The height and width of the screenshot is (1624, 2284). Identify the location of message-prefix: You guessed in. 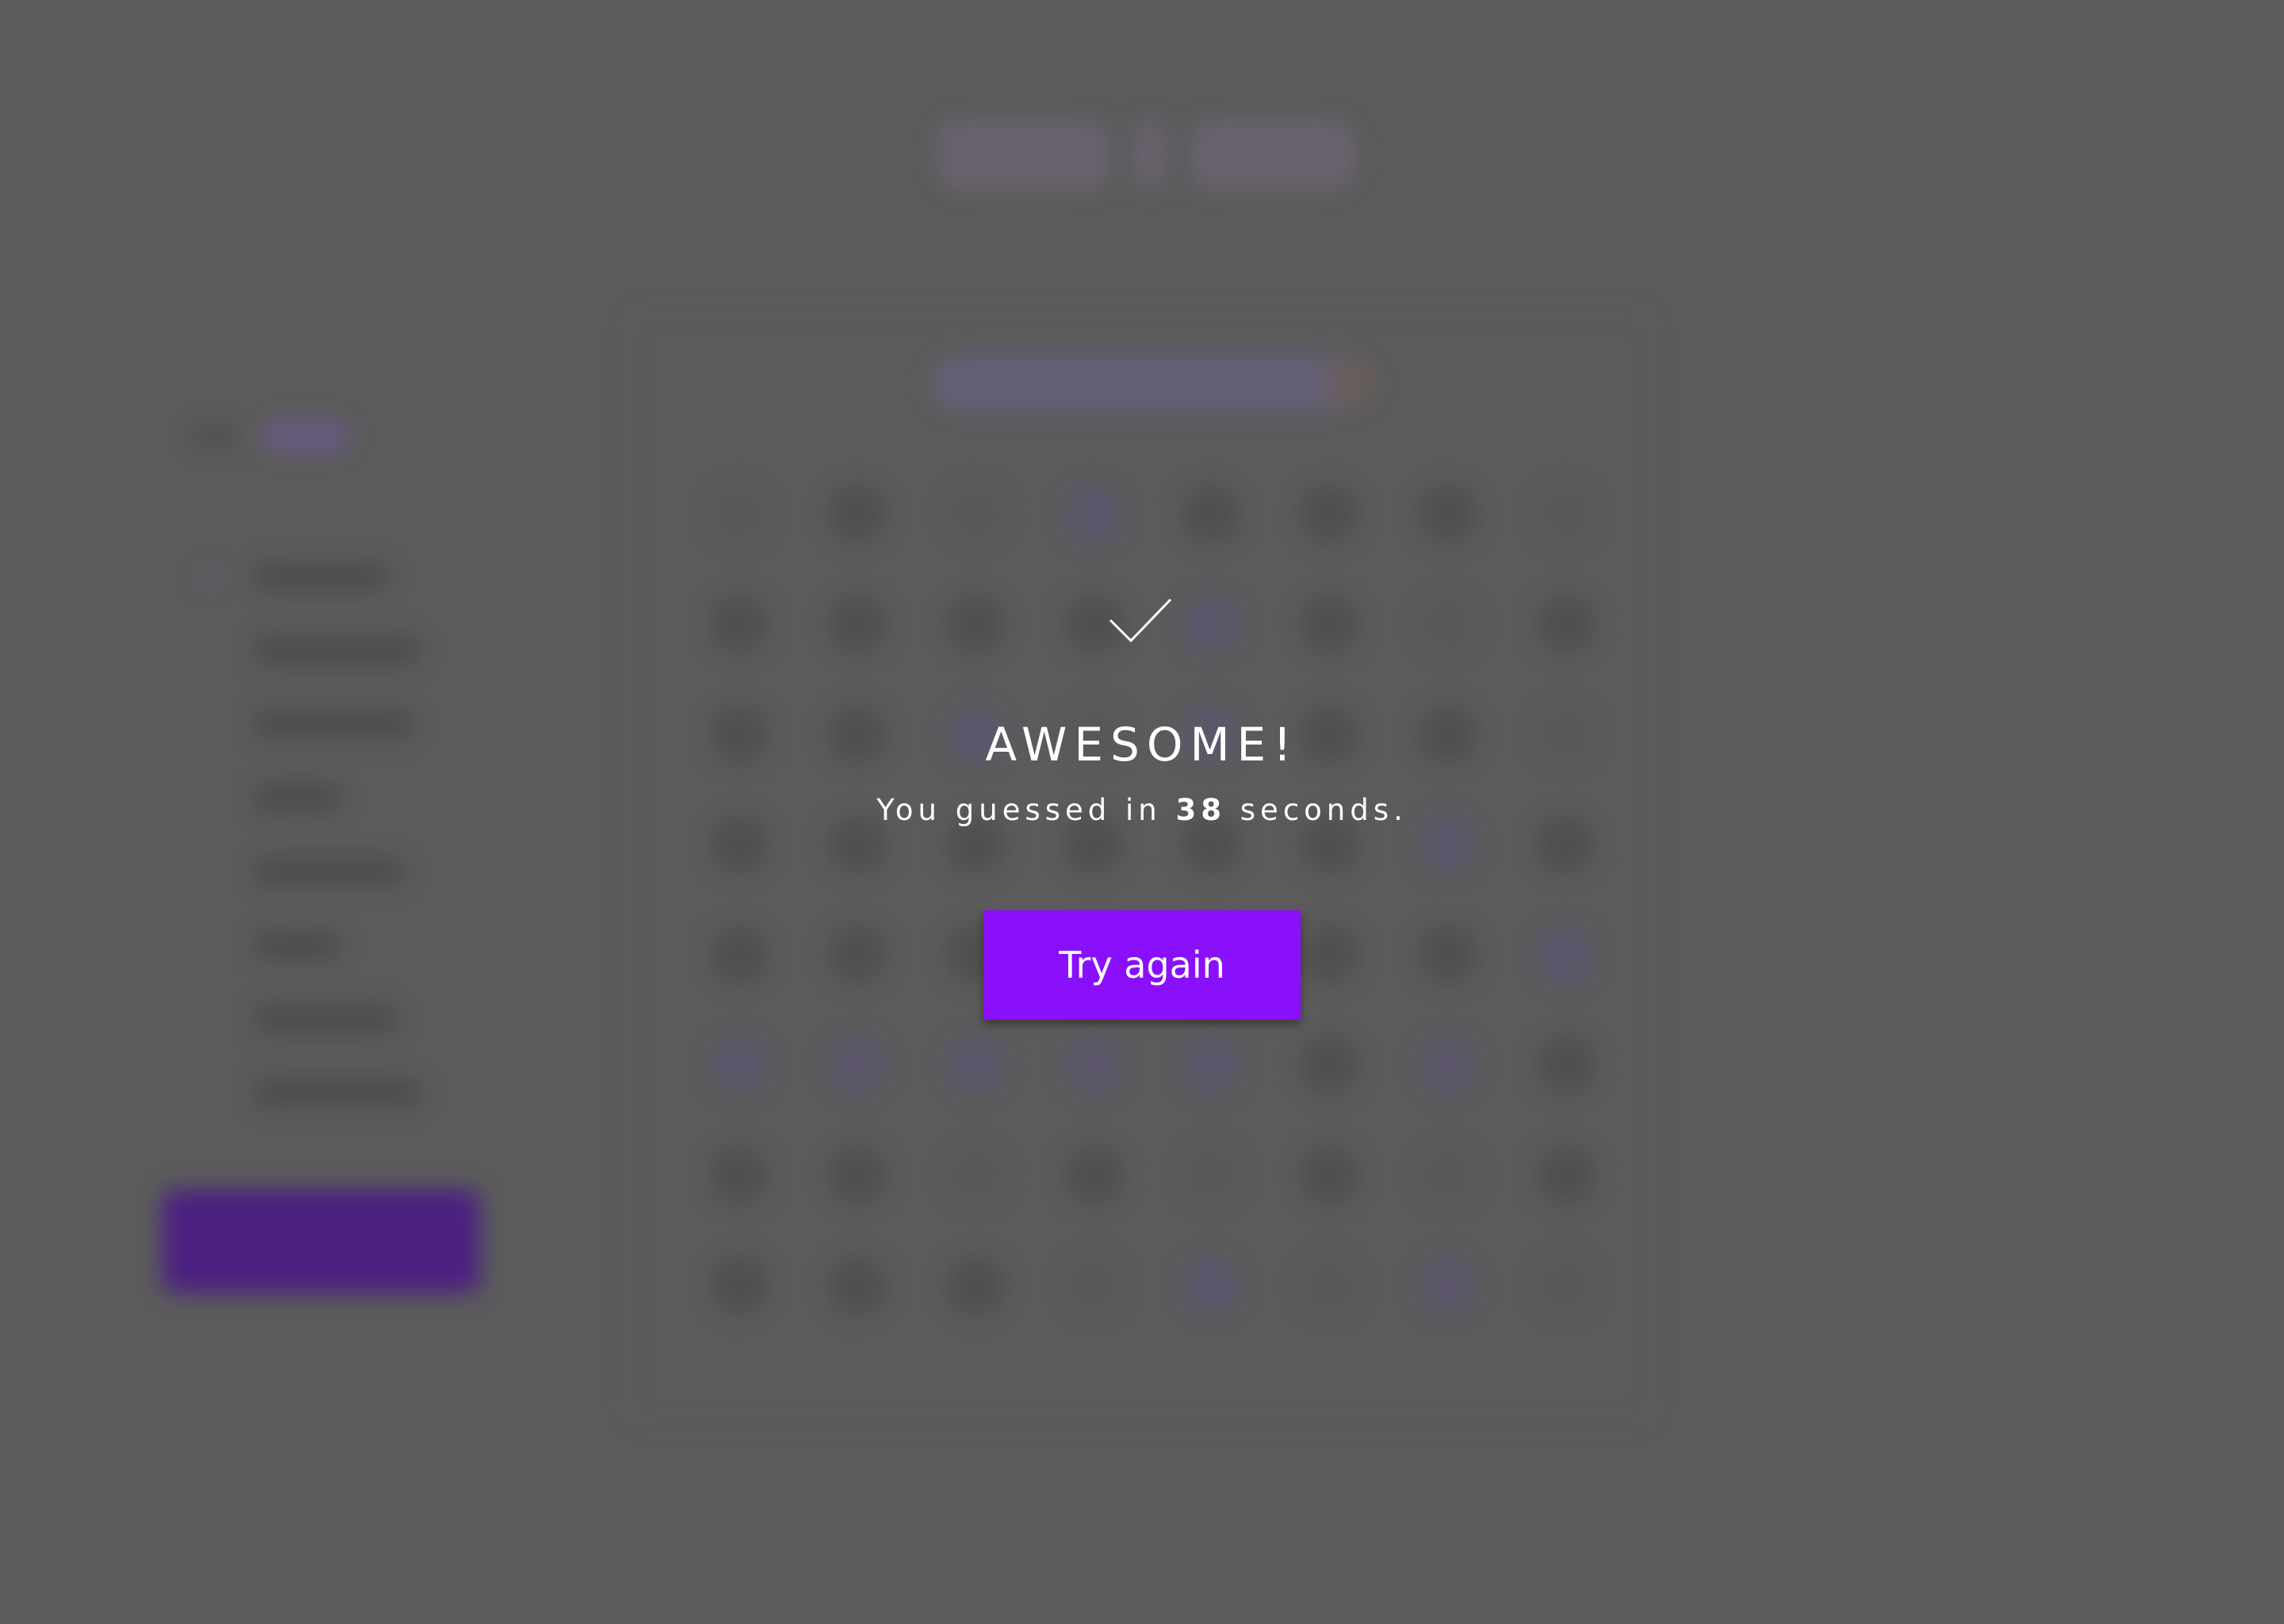
(1019, 810).